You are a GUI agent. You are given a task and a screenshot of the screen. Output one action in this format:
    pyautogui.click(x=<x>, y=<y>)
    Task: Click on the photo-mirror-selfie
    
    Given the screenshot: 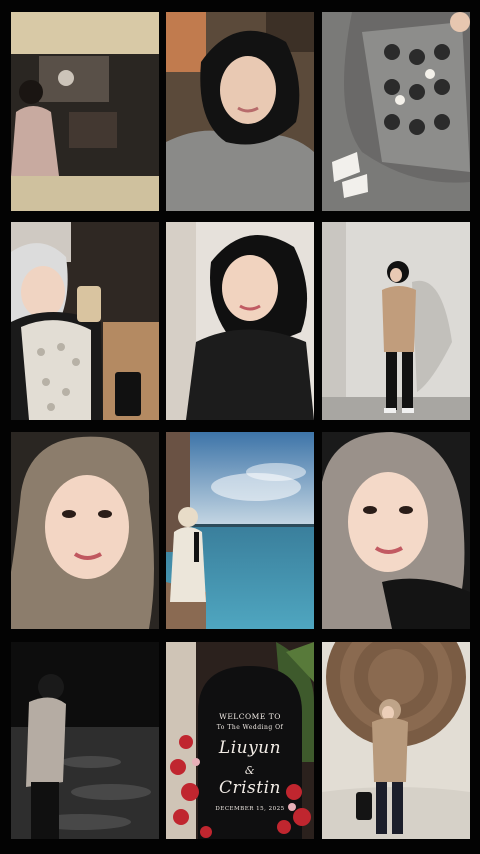 What is the action you would take?
    pyautogui.click(x=85, y=111)
    